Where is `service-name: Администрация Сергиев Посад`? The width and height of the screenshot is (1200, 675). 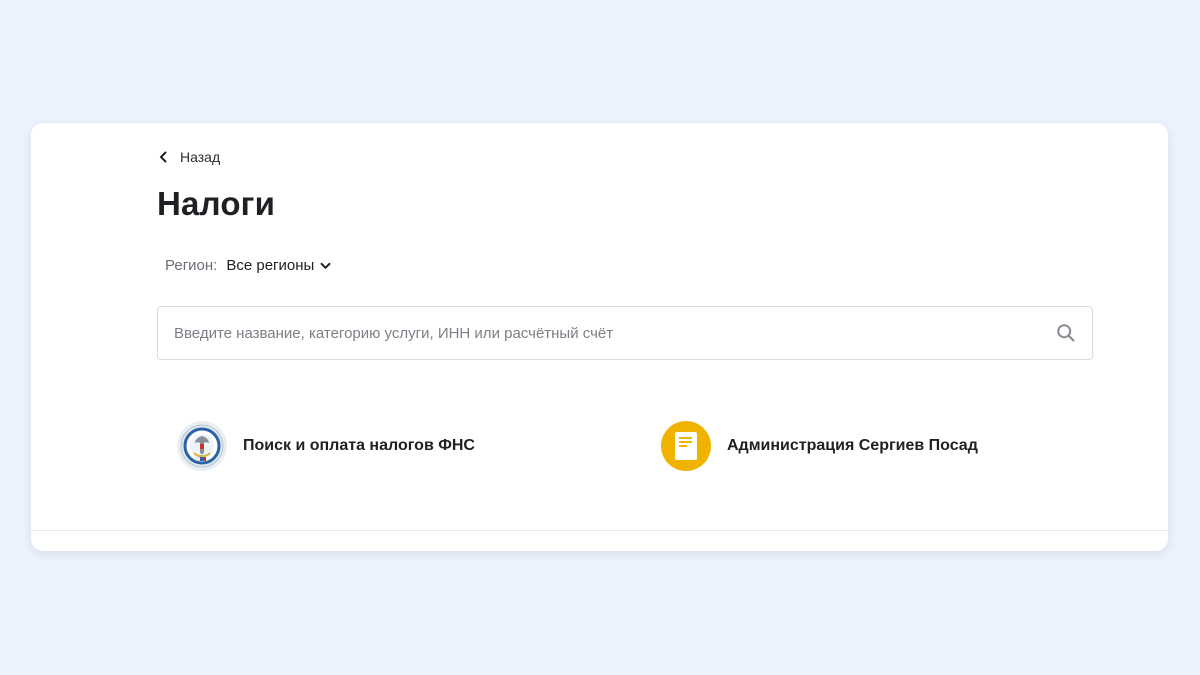 service-name: Администрация Сергиев Посад is located at coordinates (852, 445).